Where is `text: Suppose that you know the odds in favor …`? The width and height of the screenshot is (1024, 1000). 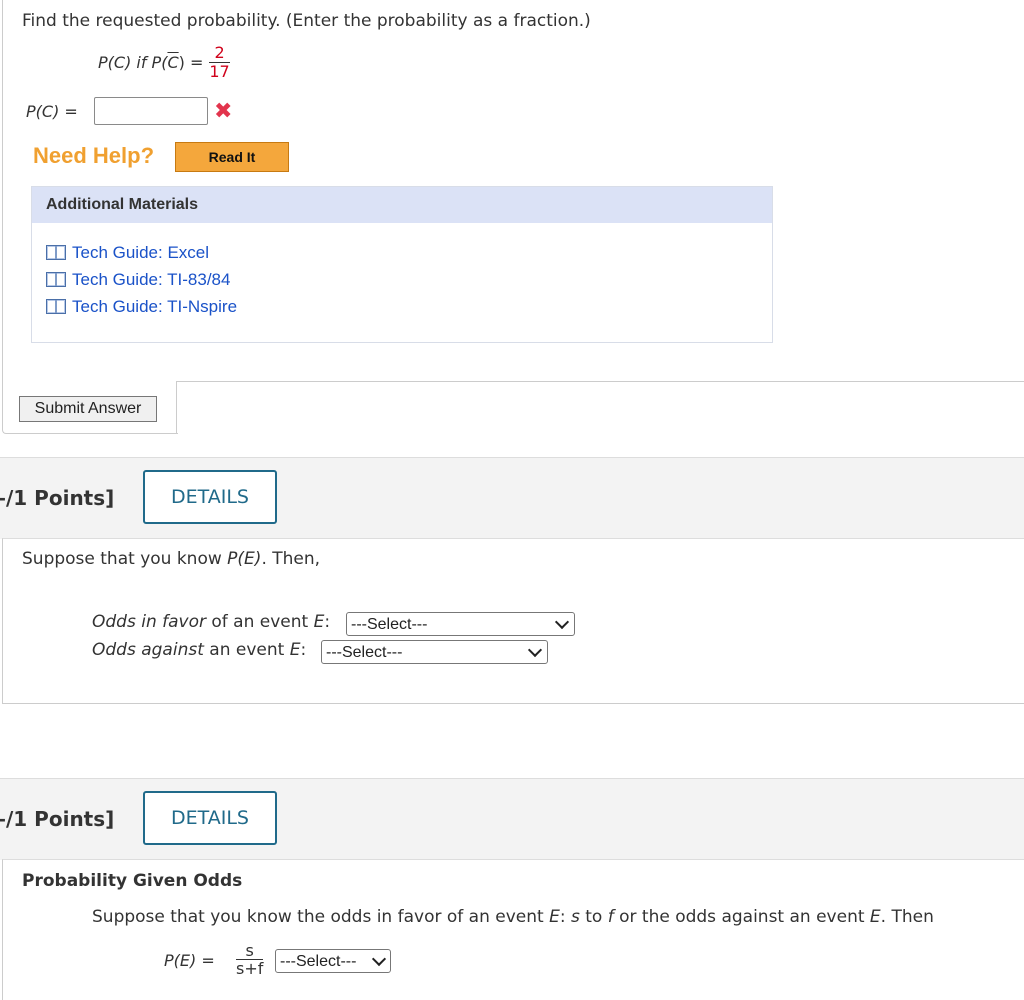
text: Suppose that you know the odds in favor … is located at coordinates (321, 917).